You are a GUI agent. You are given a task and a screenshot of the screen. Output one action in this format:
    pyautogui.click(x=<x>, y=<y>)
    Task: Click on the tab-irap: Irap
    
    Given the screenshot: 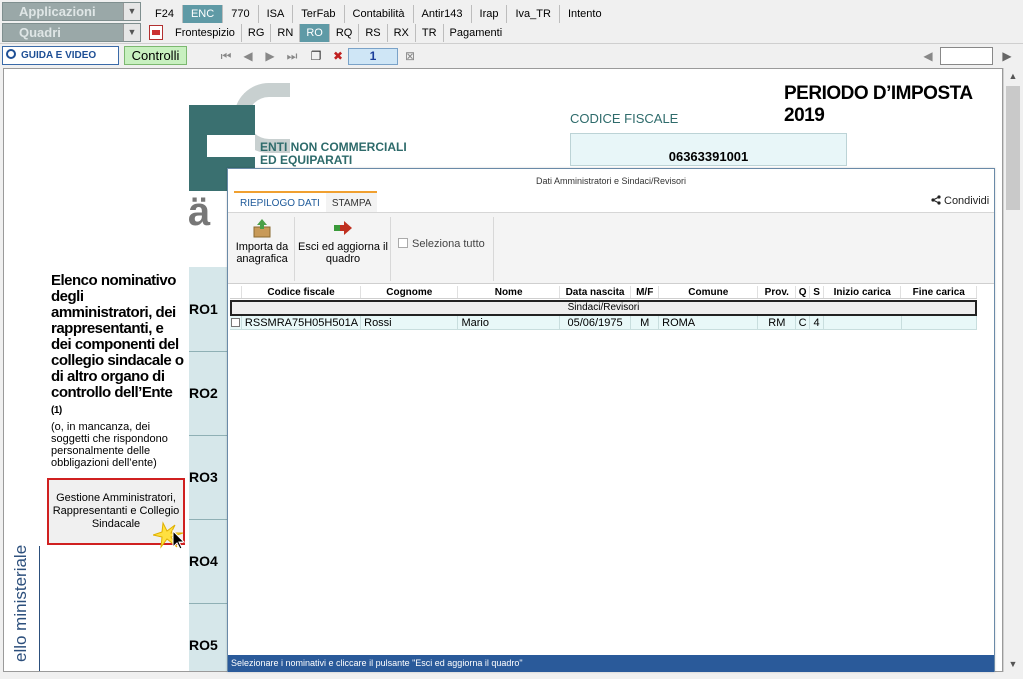 What is the action you would take?
    pyautogui.click(x=490, y=13)
    